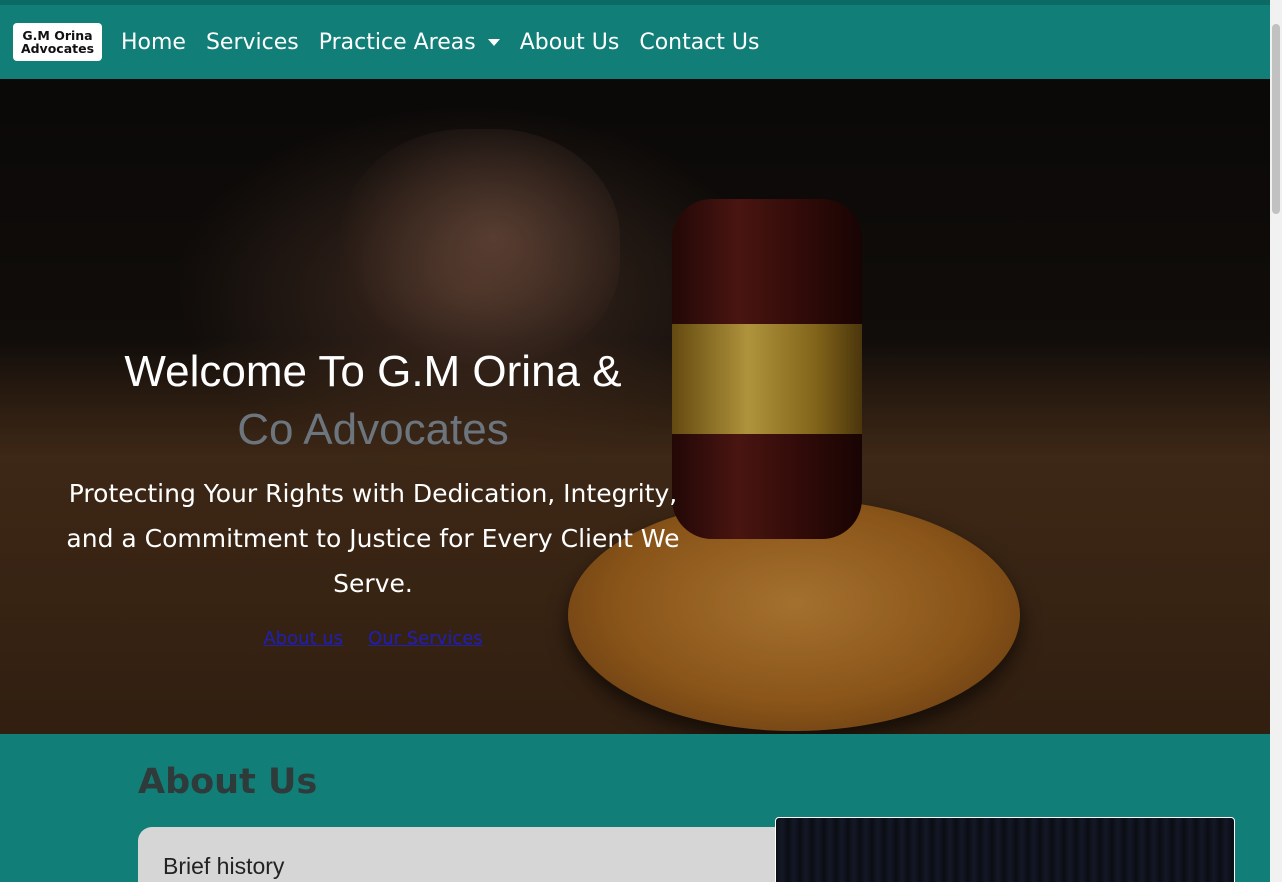 Image resolution: width=1282 pixels, height=882 pixels. Describe the element at coordinates (252, 42) in the screenshot. I see `nav-services: Services` at that location.